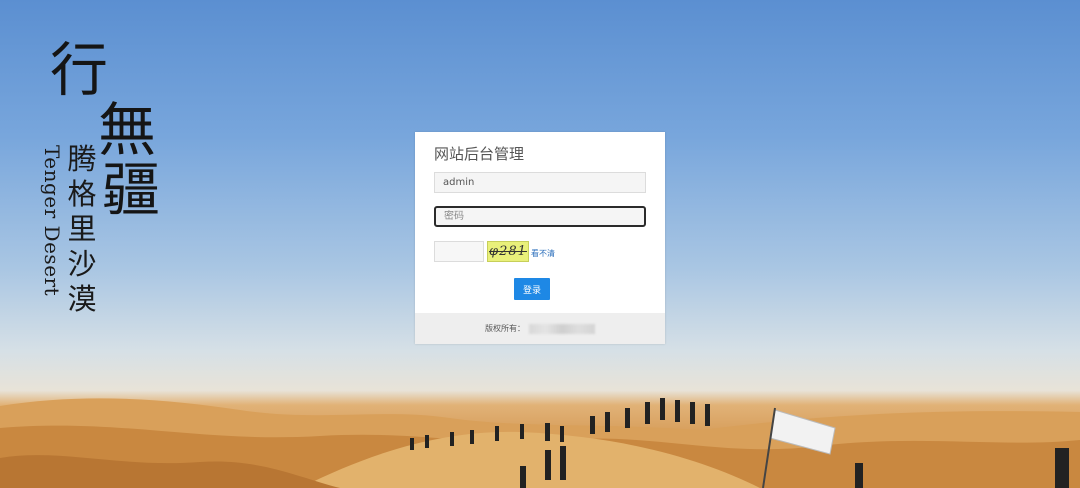 This screenshot has height=488, width=1080. What do you see at coordinates (52, 221) in the screenshot?
I see `desert-english-name: Tenger Desert` at bounding box center [52, 221].